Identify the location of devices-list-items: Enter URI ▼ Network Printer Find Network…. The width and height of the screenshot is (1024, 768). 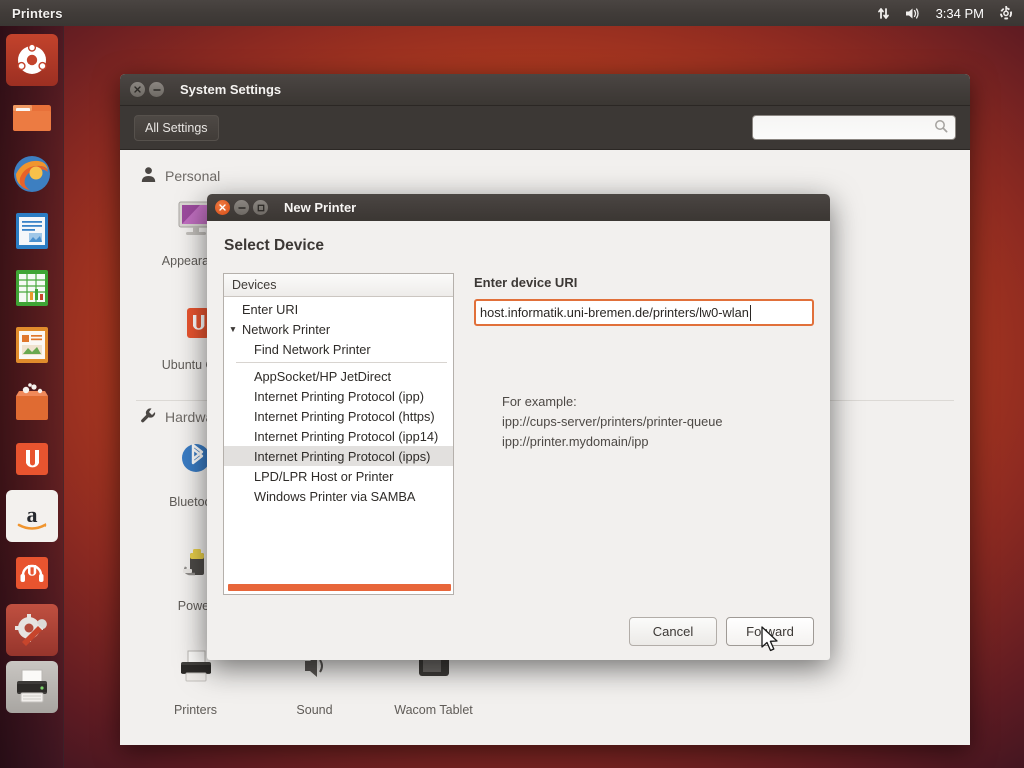
(338, 445).